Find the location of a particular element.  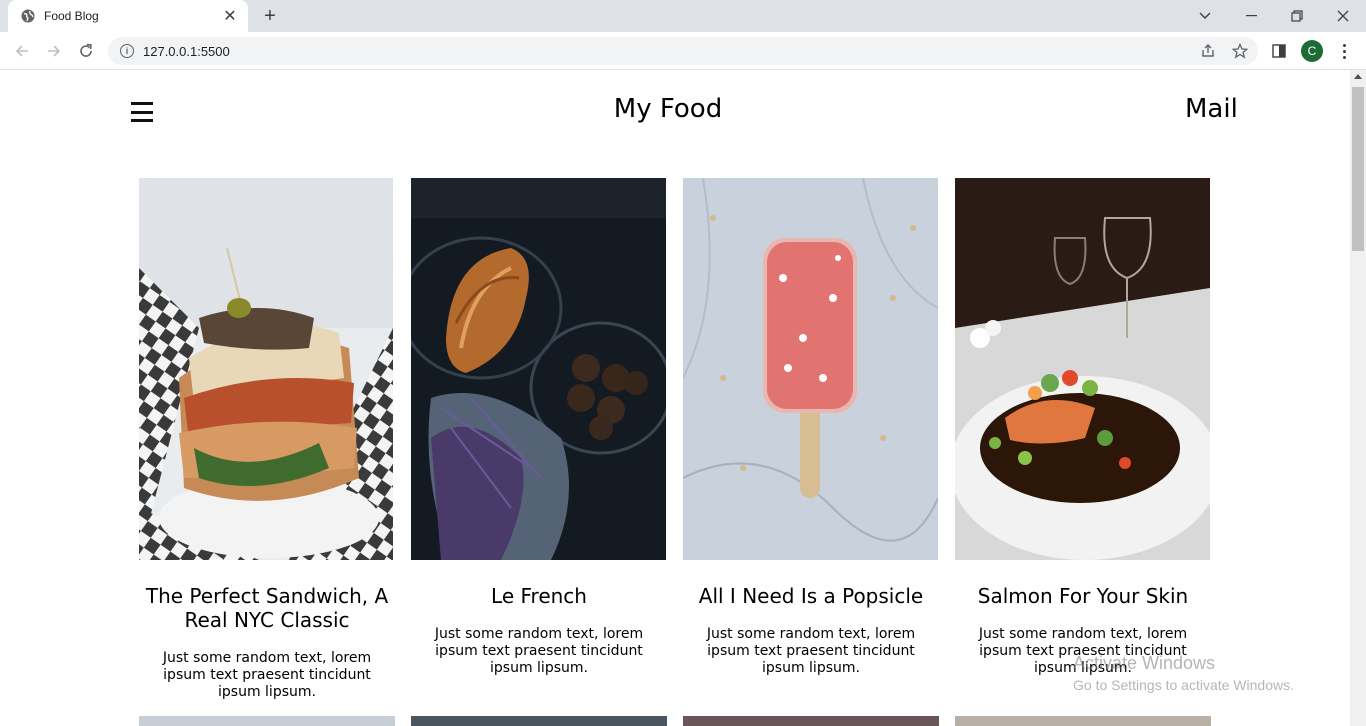

side-panel-icon is located at coordinates (1279, 51).